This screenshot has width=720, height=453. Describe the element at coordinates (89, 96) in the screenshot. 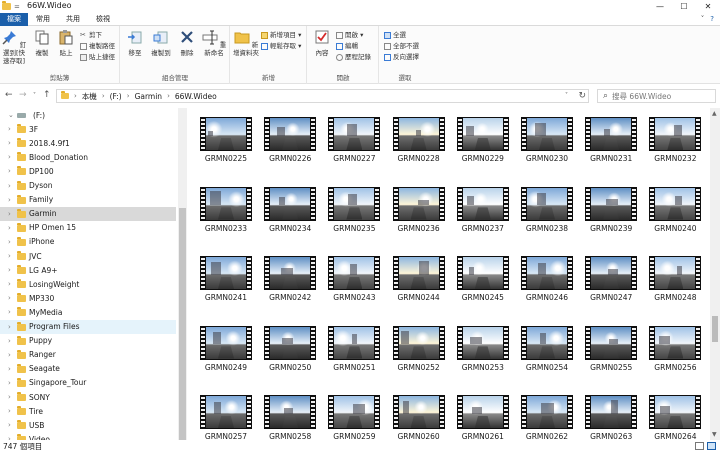

I see `breadcrumb-this-pc: 本機` at that location.